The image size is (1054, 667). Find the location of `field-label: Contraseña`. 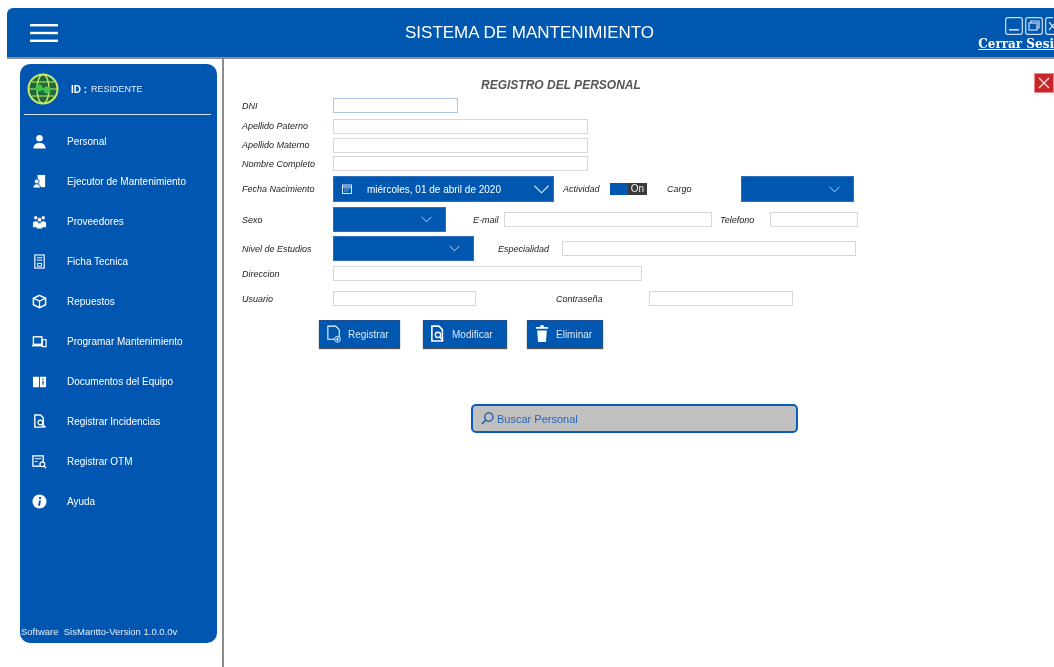

field-label: Contraseña is located at coordinates (580, 298).